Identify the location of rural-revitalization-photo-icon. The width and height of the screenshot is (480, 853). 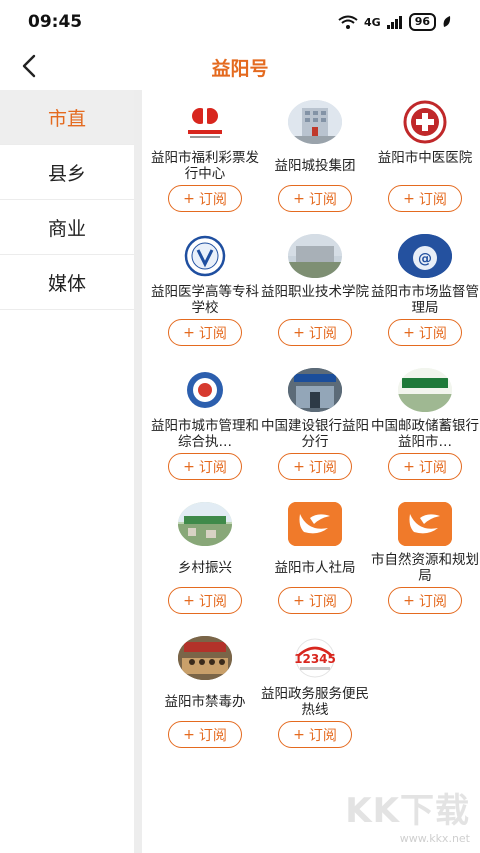
(205, 524).